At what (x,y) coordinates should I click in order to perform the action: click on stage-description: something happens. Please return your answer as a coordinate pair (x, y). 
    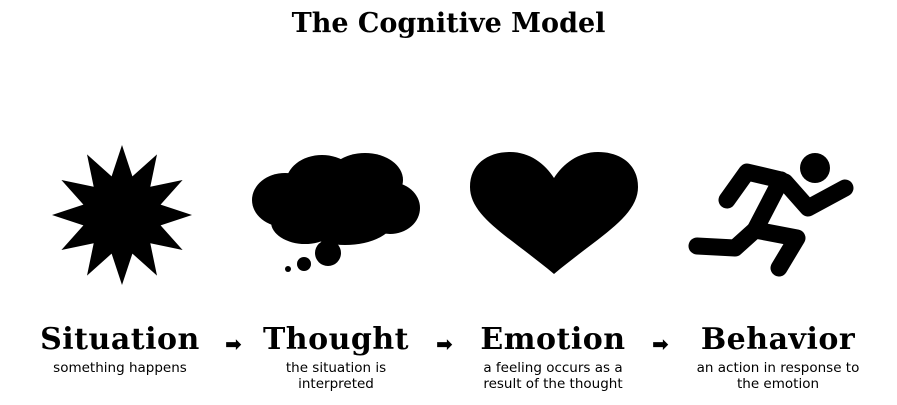
    Looking at the image, I should click on (120, 368).